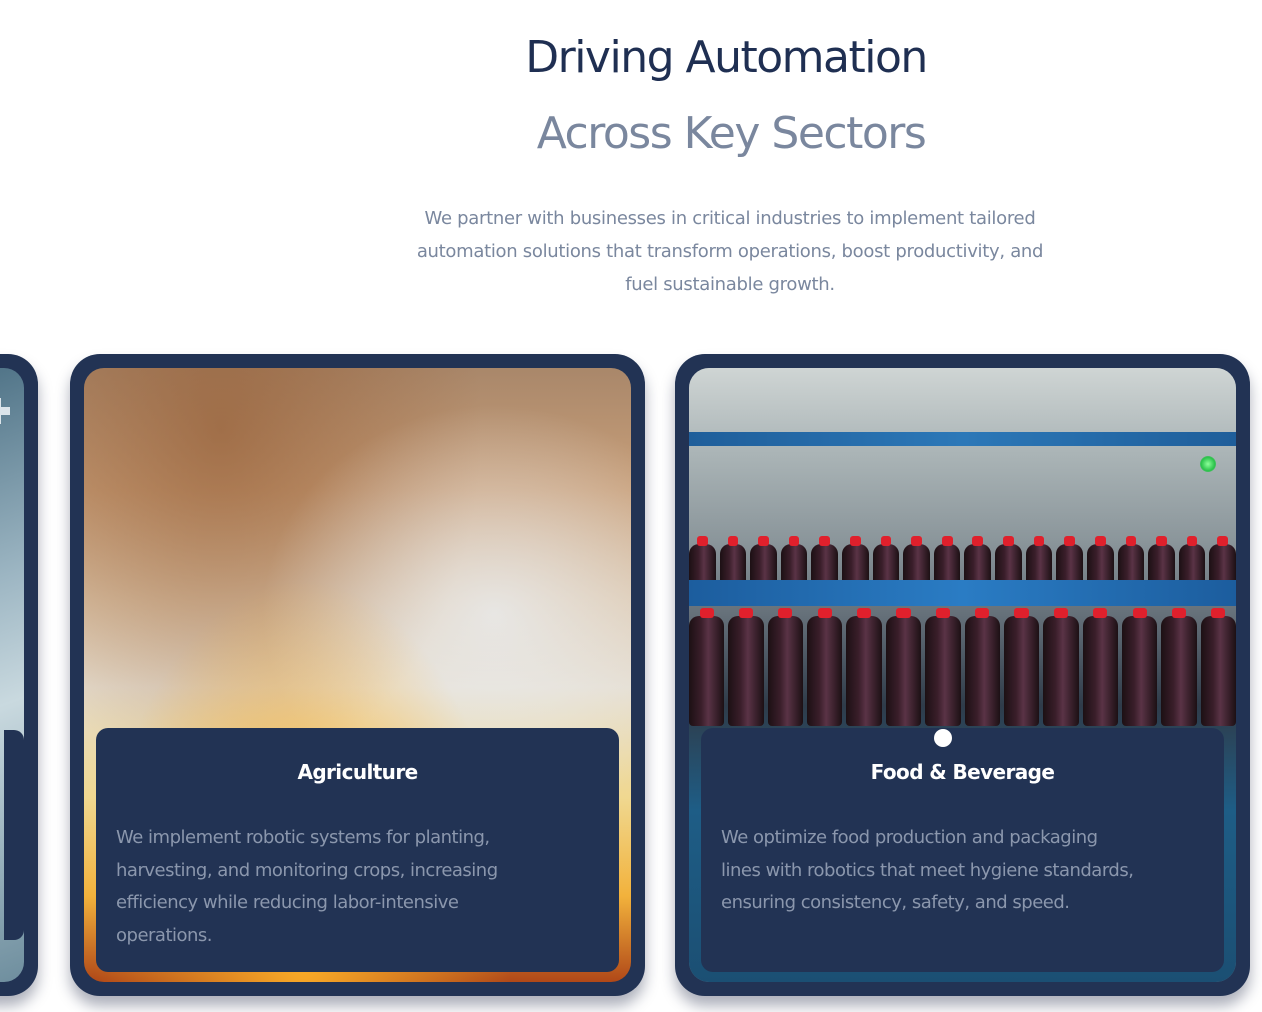 This screenshot has height=1012, width=1262. Describe the element at coordinates (731, 133) in the screenshot. I see `section-subtitle: Across Key Sectors` at that location.